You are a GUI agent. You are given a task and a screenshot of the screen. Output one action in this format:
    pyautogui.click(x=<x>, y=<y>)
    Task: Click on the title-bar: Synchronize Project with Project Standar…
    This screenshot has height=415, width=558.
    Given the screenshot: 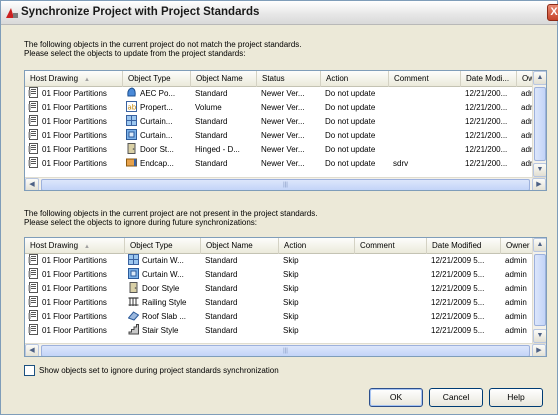 What is the action you would take?
    pyautogui.click(x=279, y=13)
    